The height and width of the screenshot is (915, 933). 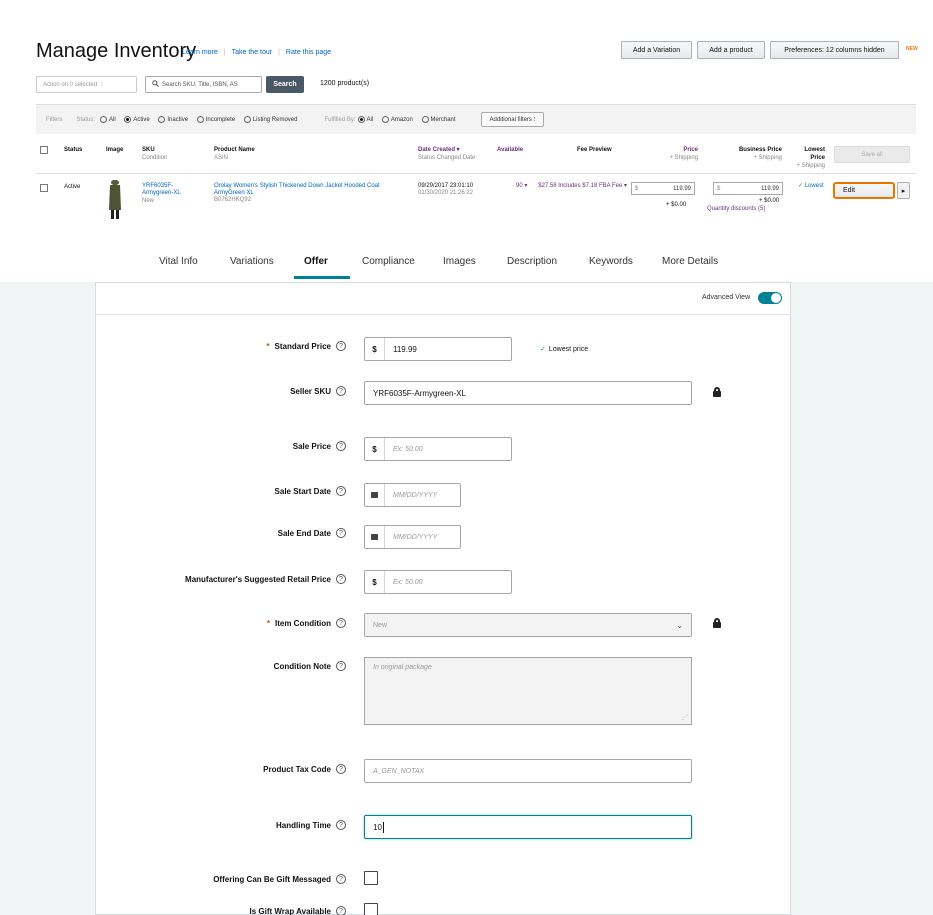 I want to click on col-date-created: Date Created ▾ Status Changed Date, so click(x=446, y=154).